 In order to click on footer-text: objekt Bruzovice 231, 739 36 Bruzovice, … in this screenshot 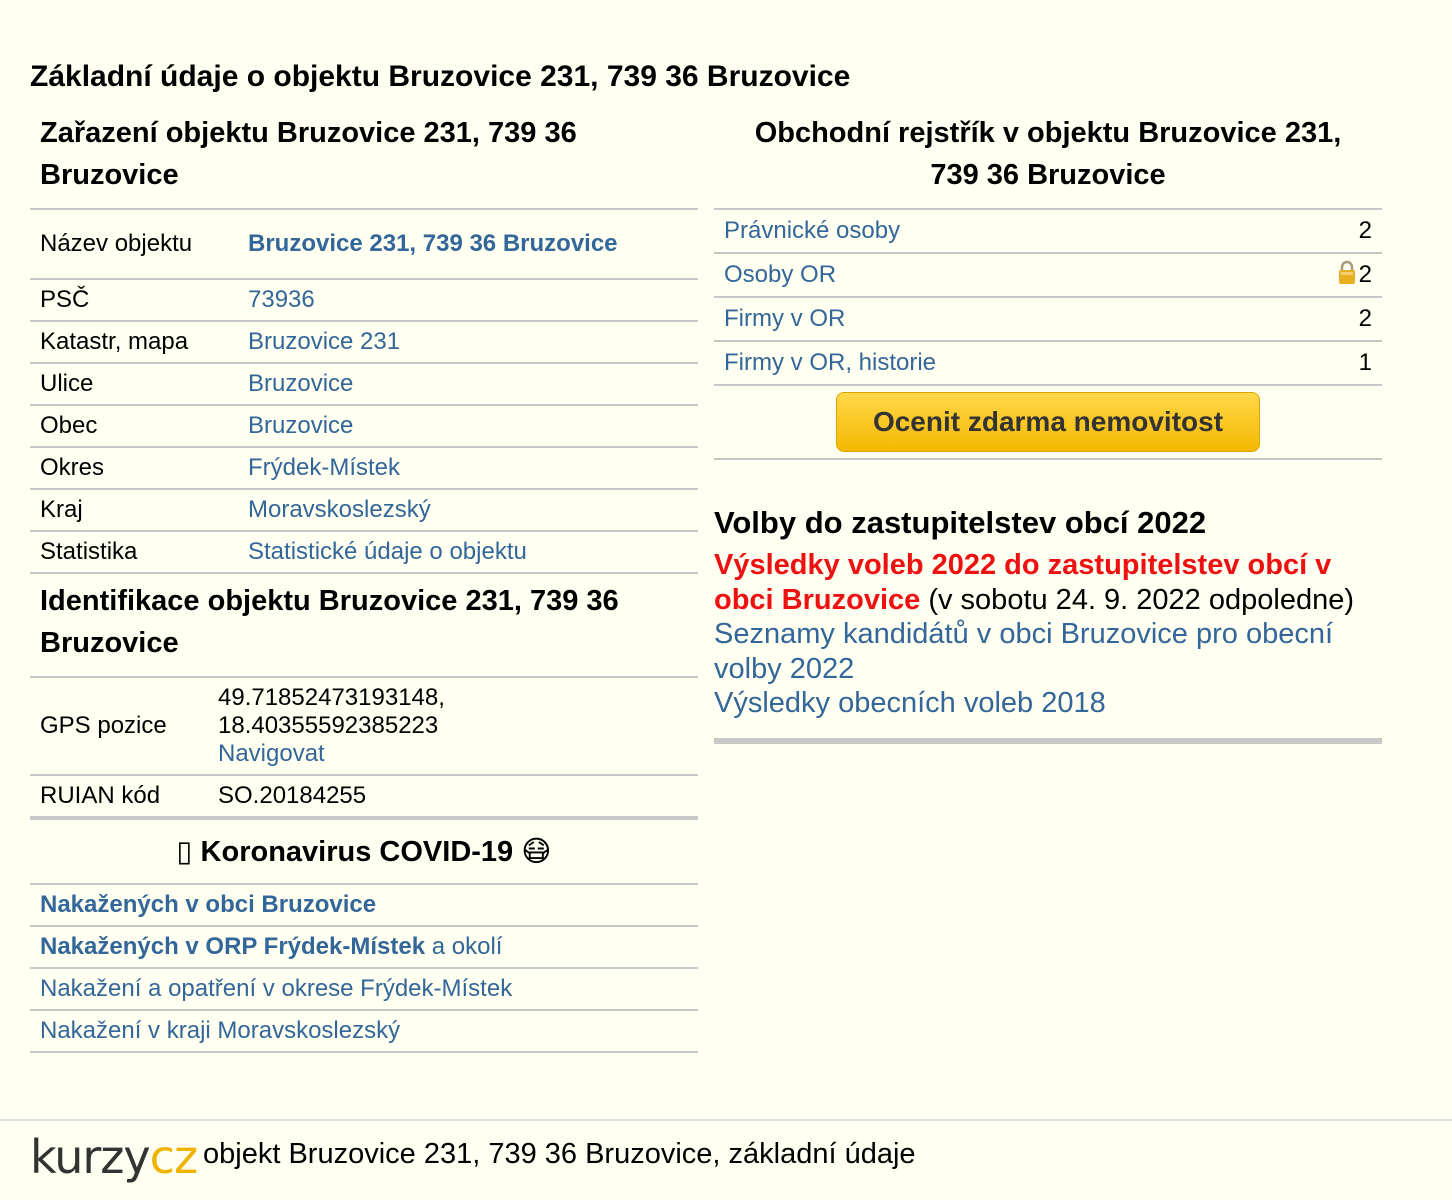, I will do `click(559, 1154)`.